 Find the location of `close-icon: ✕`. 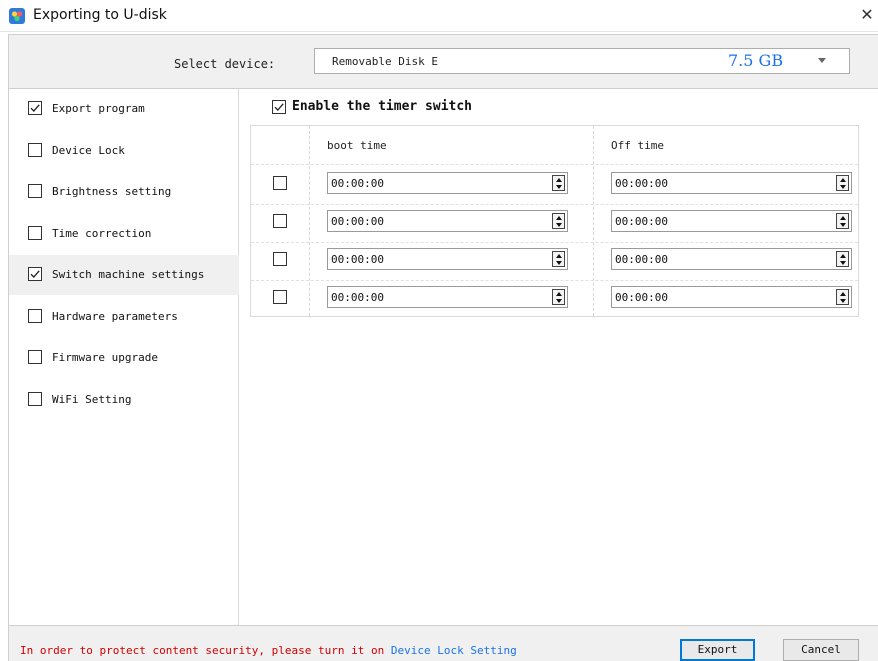

close-icon: ✕ is located at coordinates (867, 15).